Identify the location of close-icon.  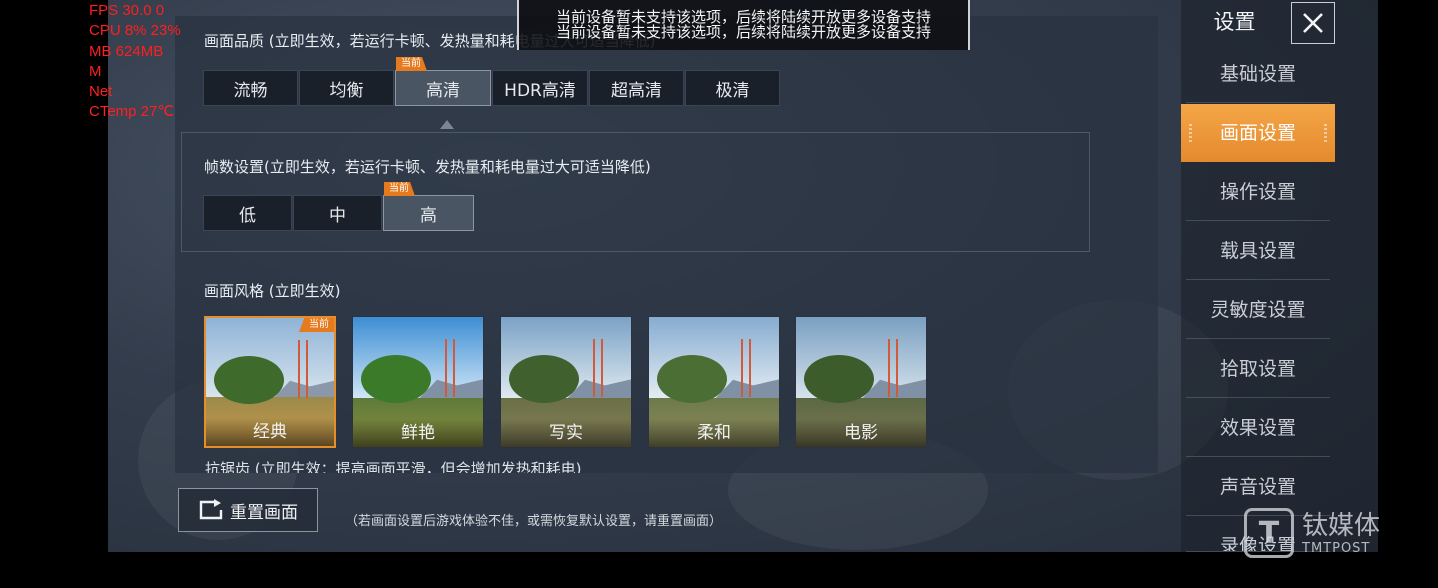
(1313, 23).